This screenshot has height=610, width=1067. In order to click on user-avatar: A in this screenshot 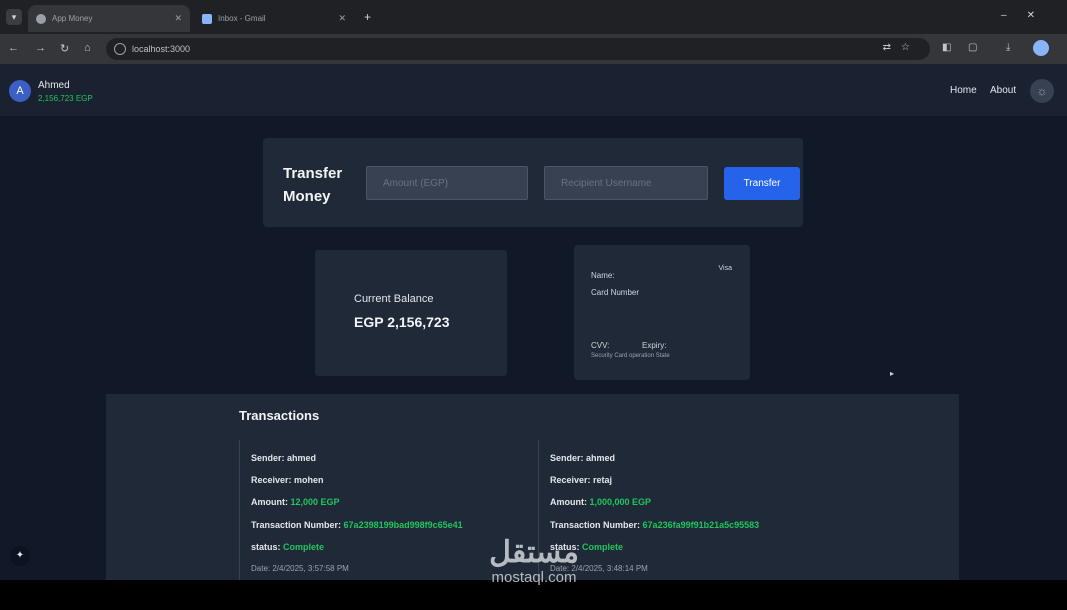, I will do `click(20, 91)`.